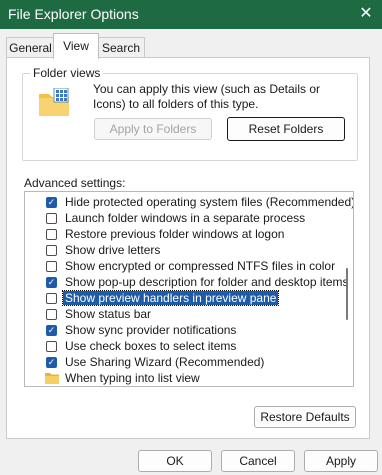 Image resolution: width=382 pixels, height=475 pixels. I want to click on list-item: Use check boxes to select items, so click(180, 346).